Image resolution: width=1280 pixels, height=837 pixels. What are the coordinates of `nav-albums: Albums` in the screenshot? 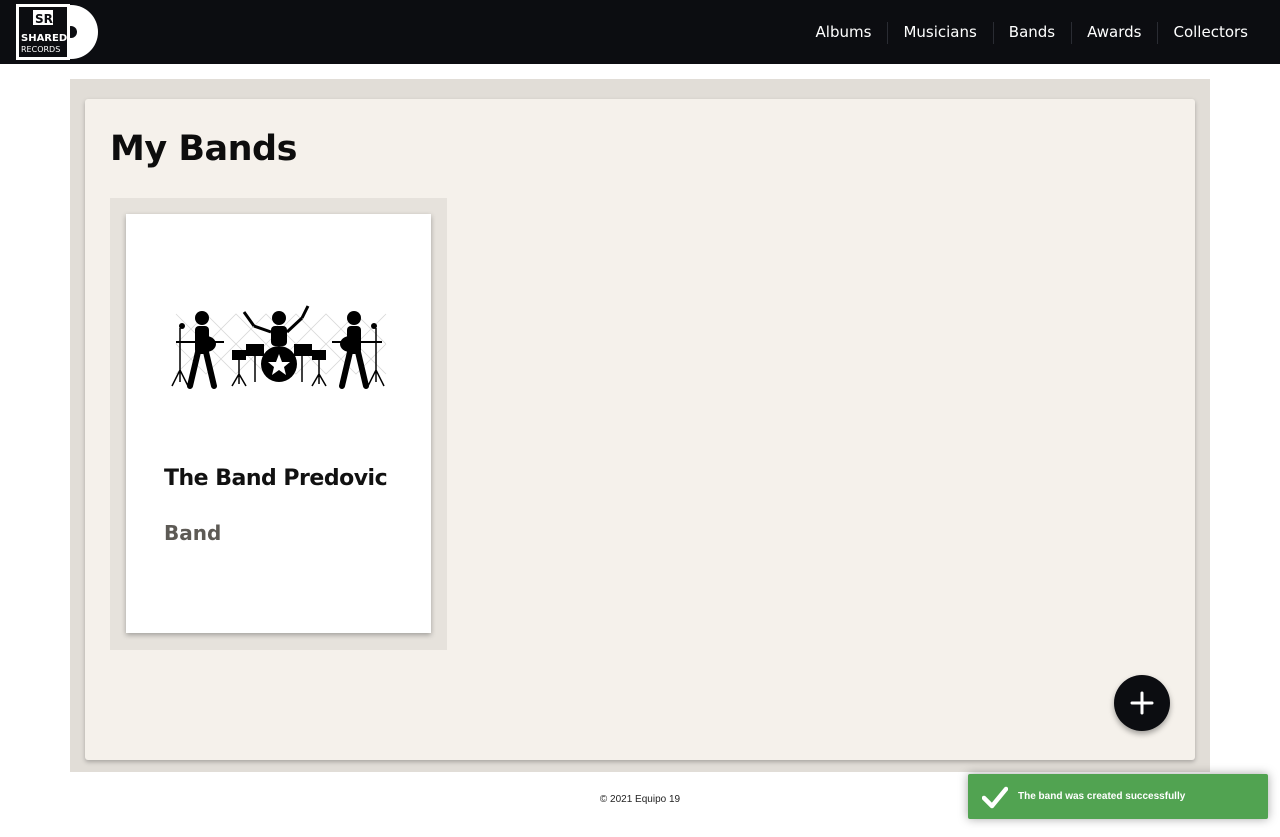 It's located at (844, 32).